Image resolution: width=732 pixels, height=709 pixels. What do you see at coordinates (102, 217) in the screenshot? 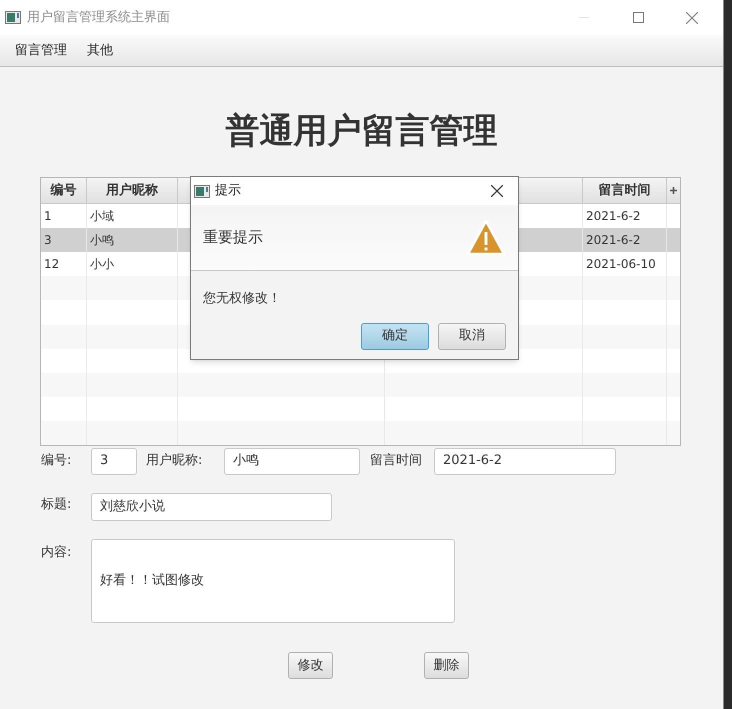
I see `table-cell-text: 小域` at bounding box center [102, 217].